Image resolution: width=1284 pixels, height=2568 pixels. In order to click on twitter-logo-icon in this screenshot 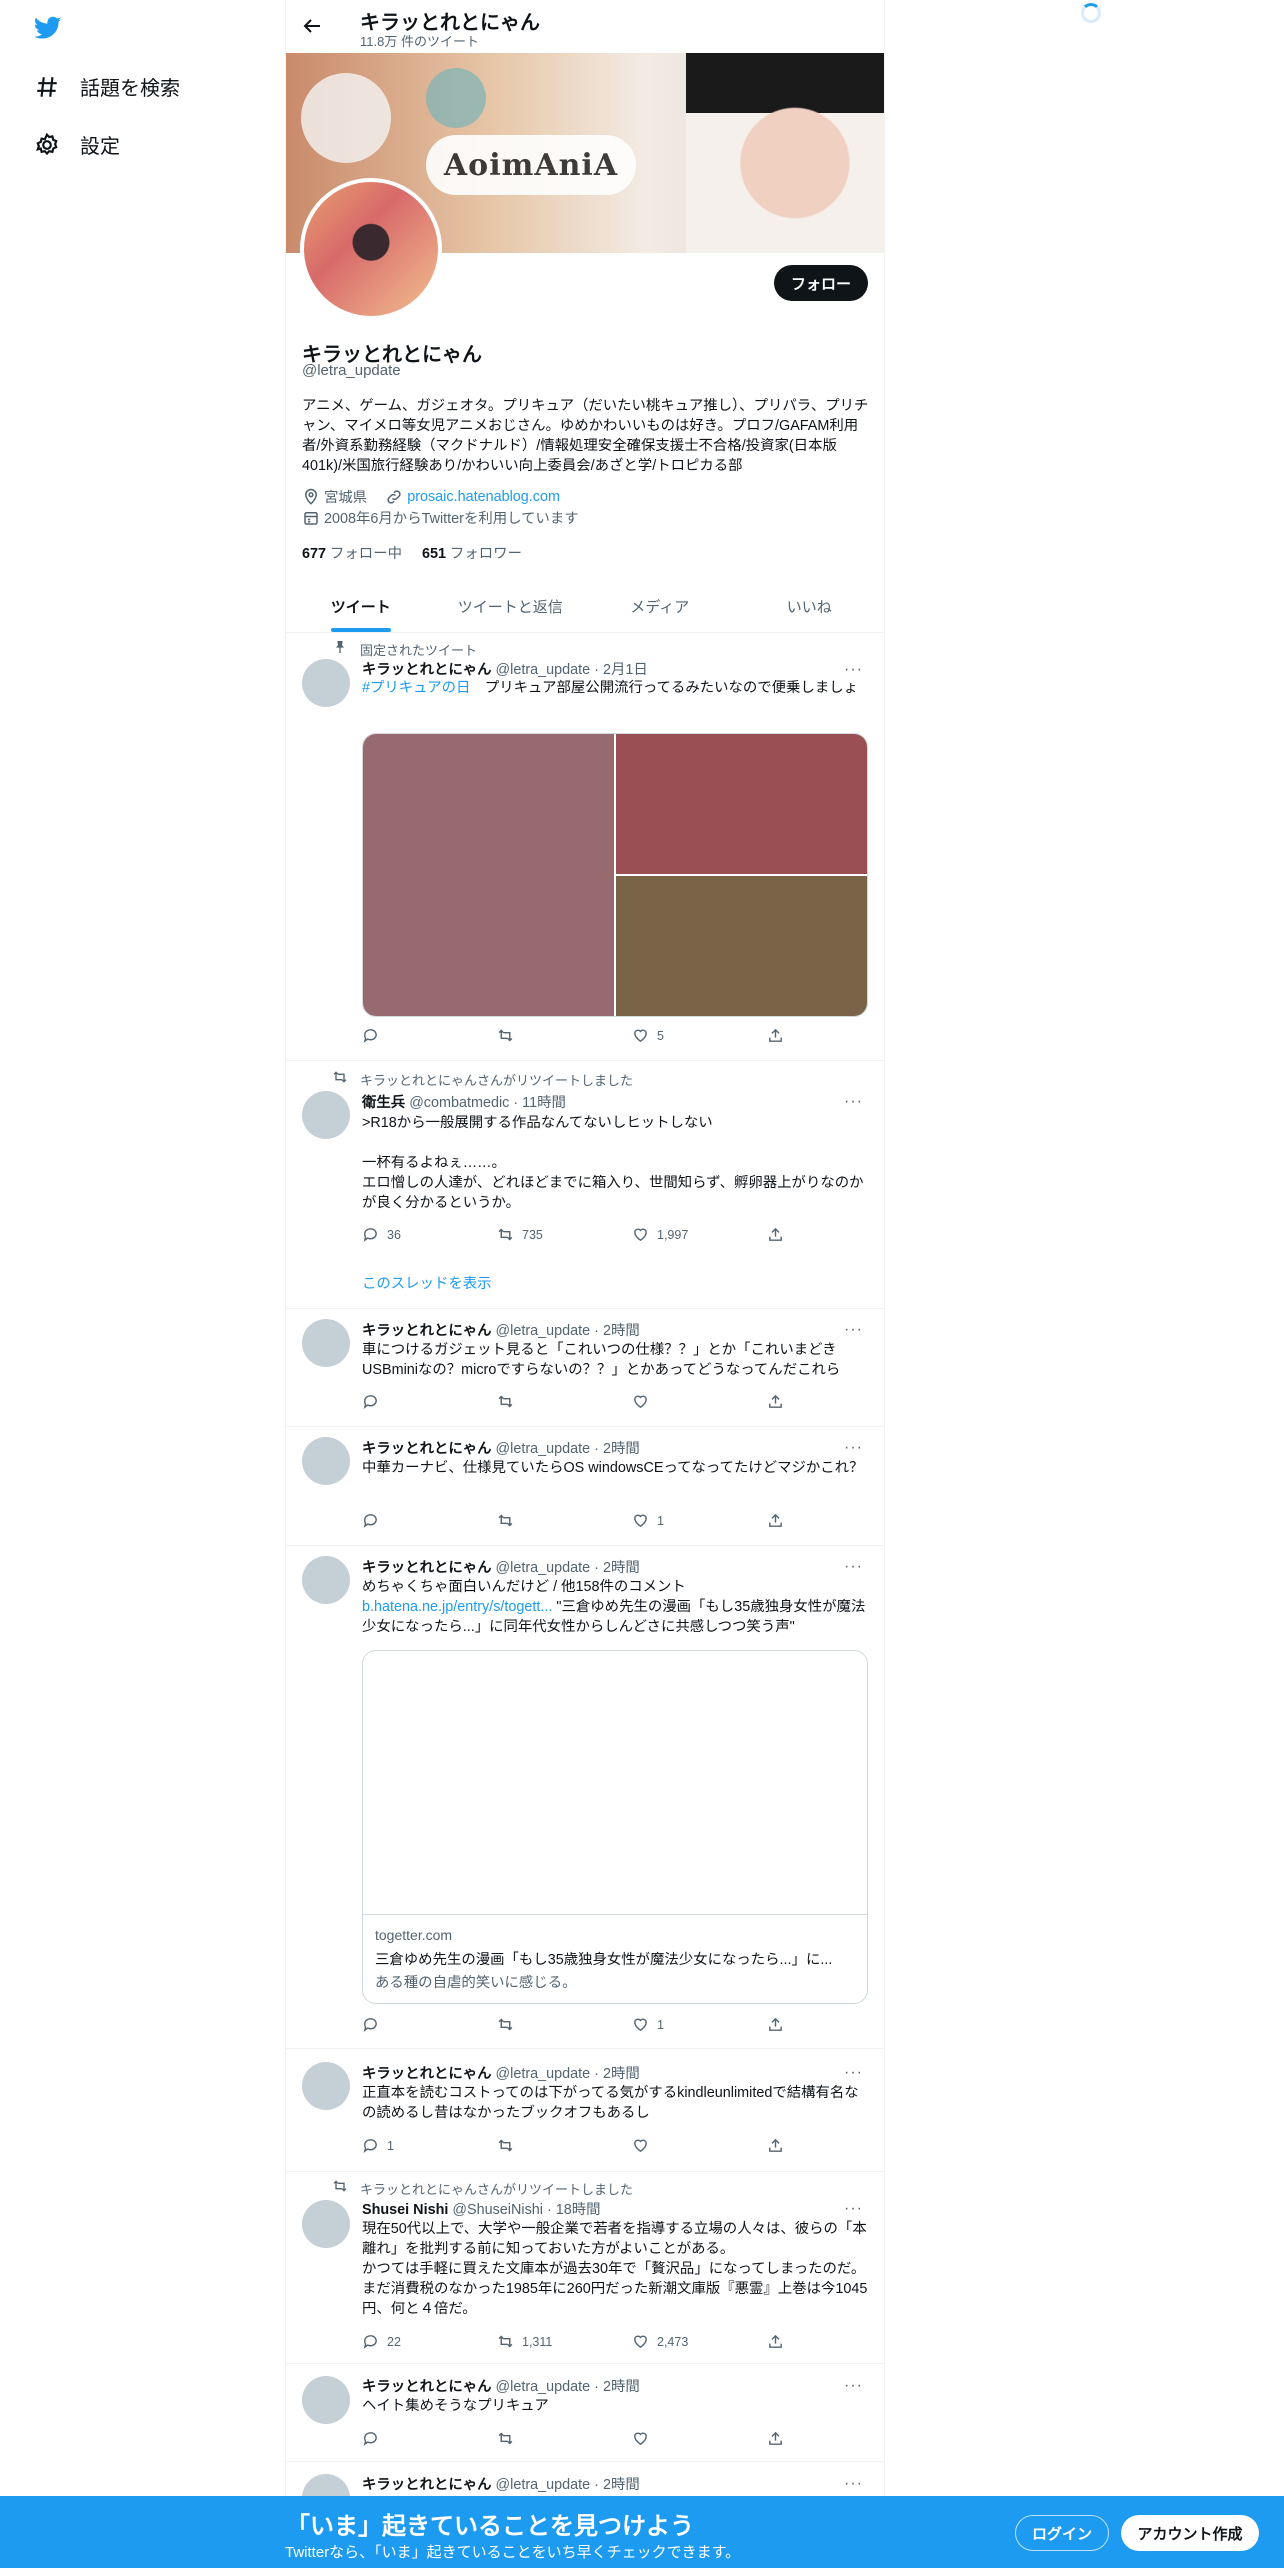, I will do `click(48, 28)`.